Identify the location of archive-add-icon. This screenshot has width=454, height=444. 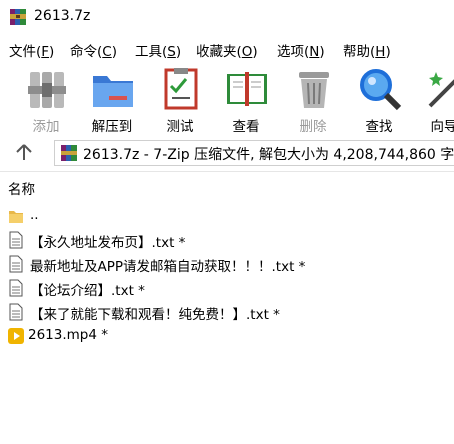
(47, 90).